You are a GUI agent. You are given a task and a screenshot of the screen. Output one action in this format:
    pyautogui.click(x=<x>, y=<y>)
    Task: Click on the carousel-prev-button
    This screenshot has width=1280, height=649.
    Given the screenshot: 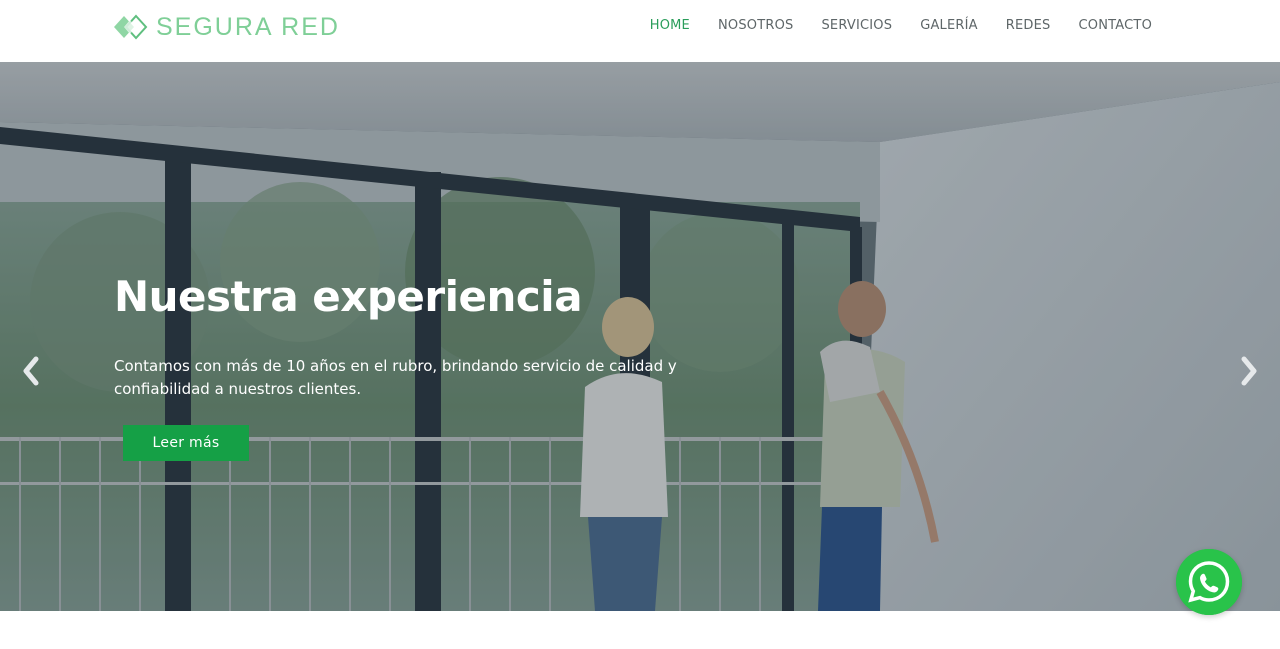 What is the action you would take?
    pyautogui.click(x=32, y=371)
    